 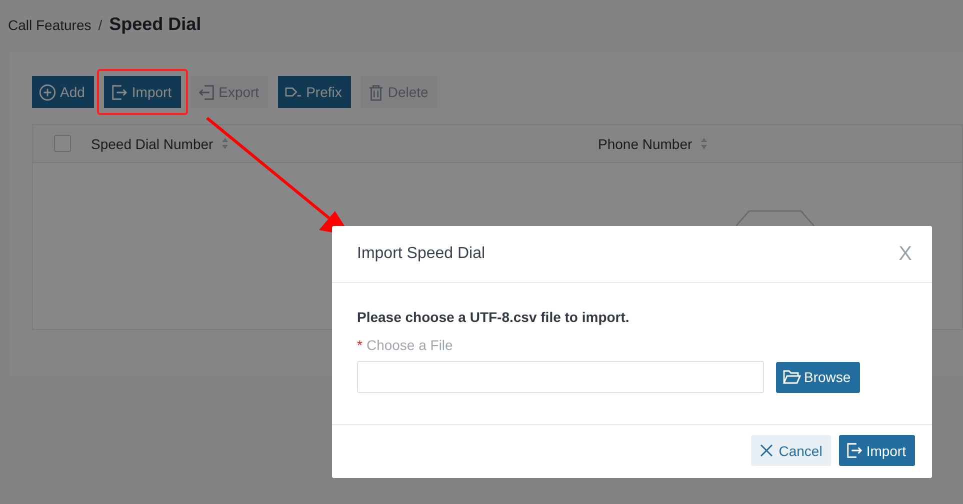 What do you see at coordinates (293, 92) in the screenshot?
I see `prefix-icon` at bounding box center [293, 92].